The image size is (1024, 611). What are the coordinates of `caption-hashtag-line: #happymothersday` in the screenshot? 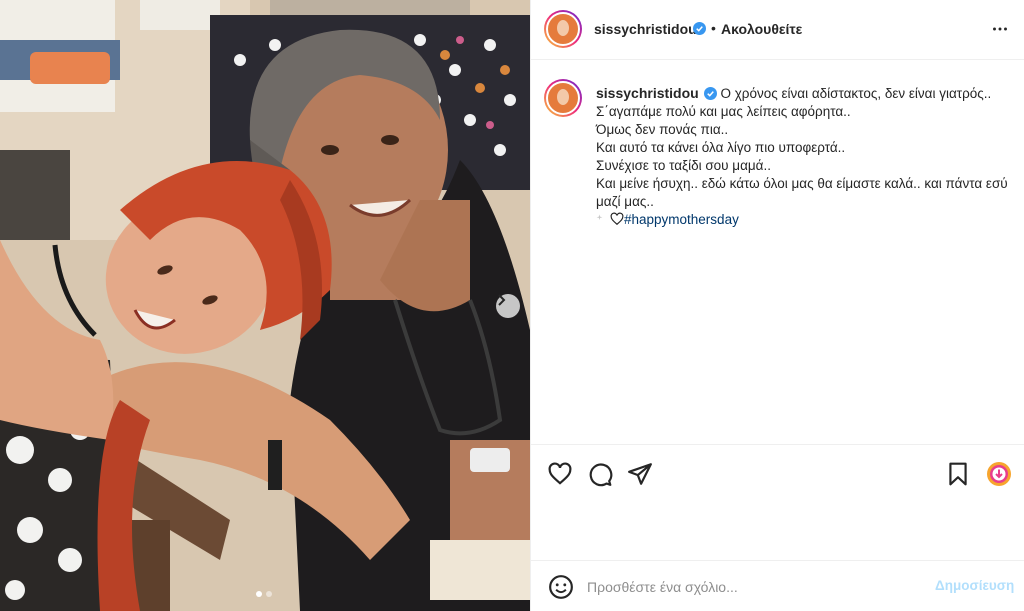 It's located at (803, 220).